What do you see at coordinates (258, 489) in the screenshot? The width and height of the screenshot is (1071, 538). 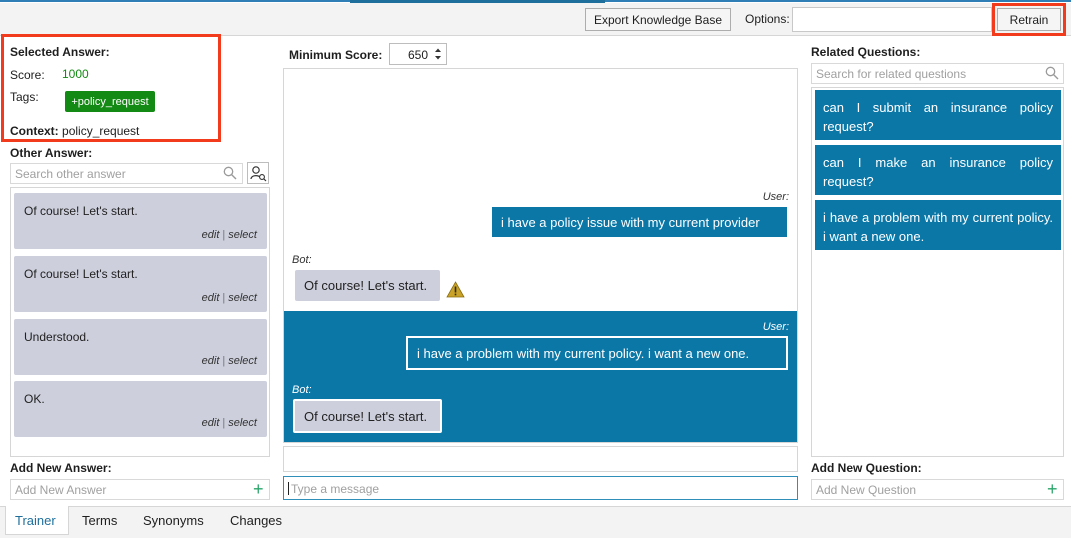 I see `add-answer-plus-icon: +` at bounding box center [258, 489].